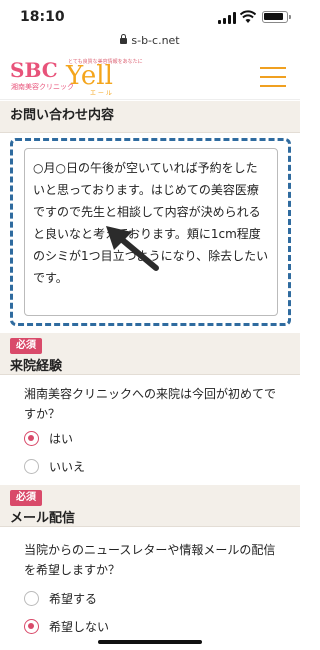 The image size is (320, 650). I want to click on status-icons, so click(249, 17).